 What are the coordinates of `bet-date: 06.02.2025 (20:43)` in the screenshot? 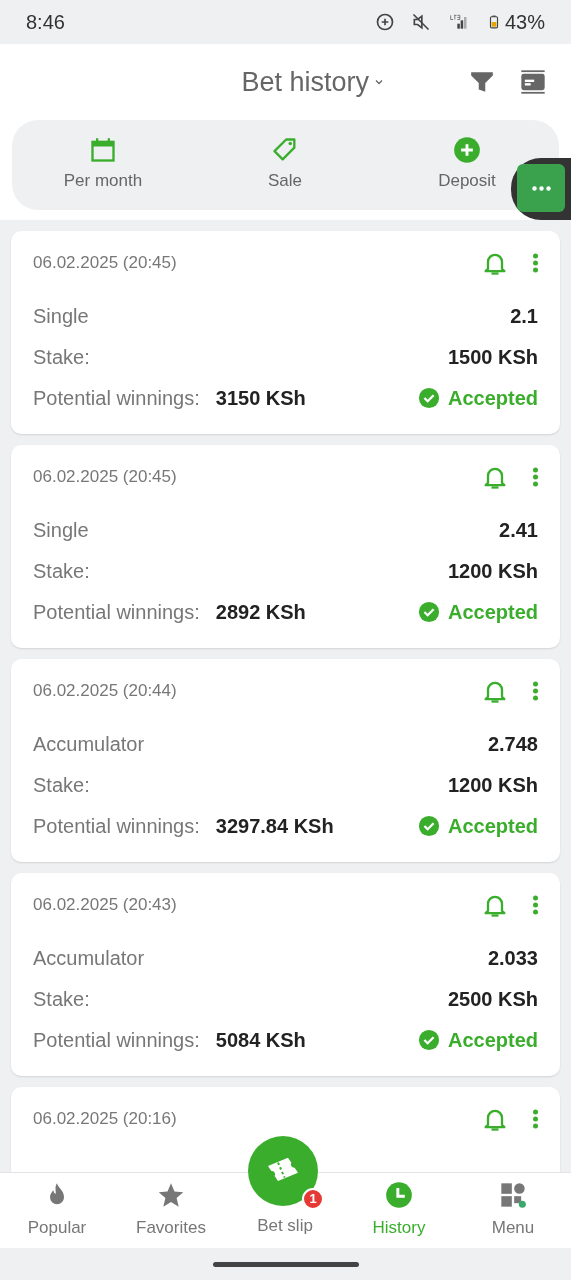 It's located at (105, 905).